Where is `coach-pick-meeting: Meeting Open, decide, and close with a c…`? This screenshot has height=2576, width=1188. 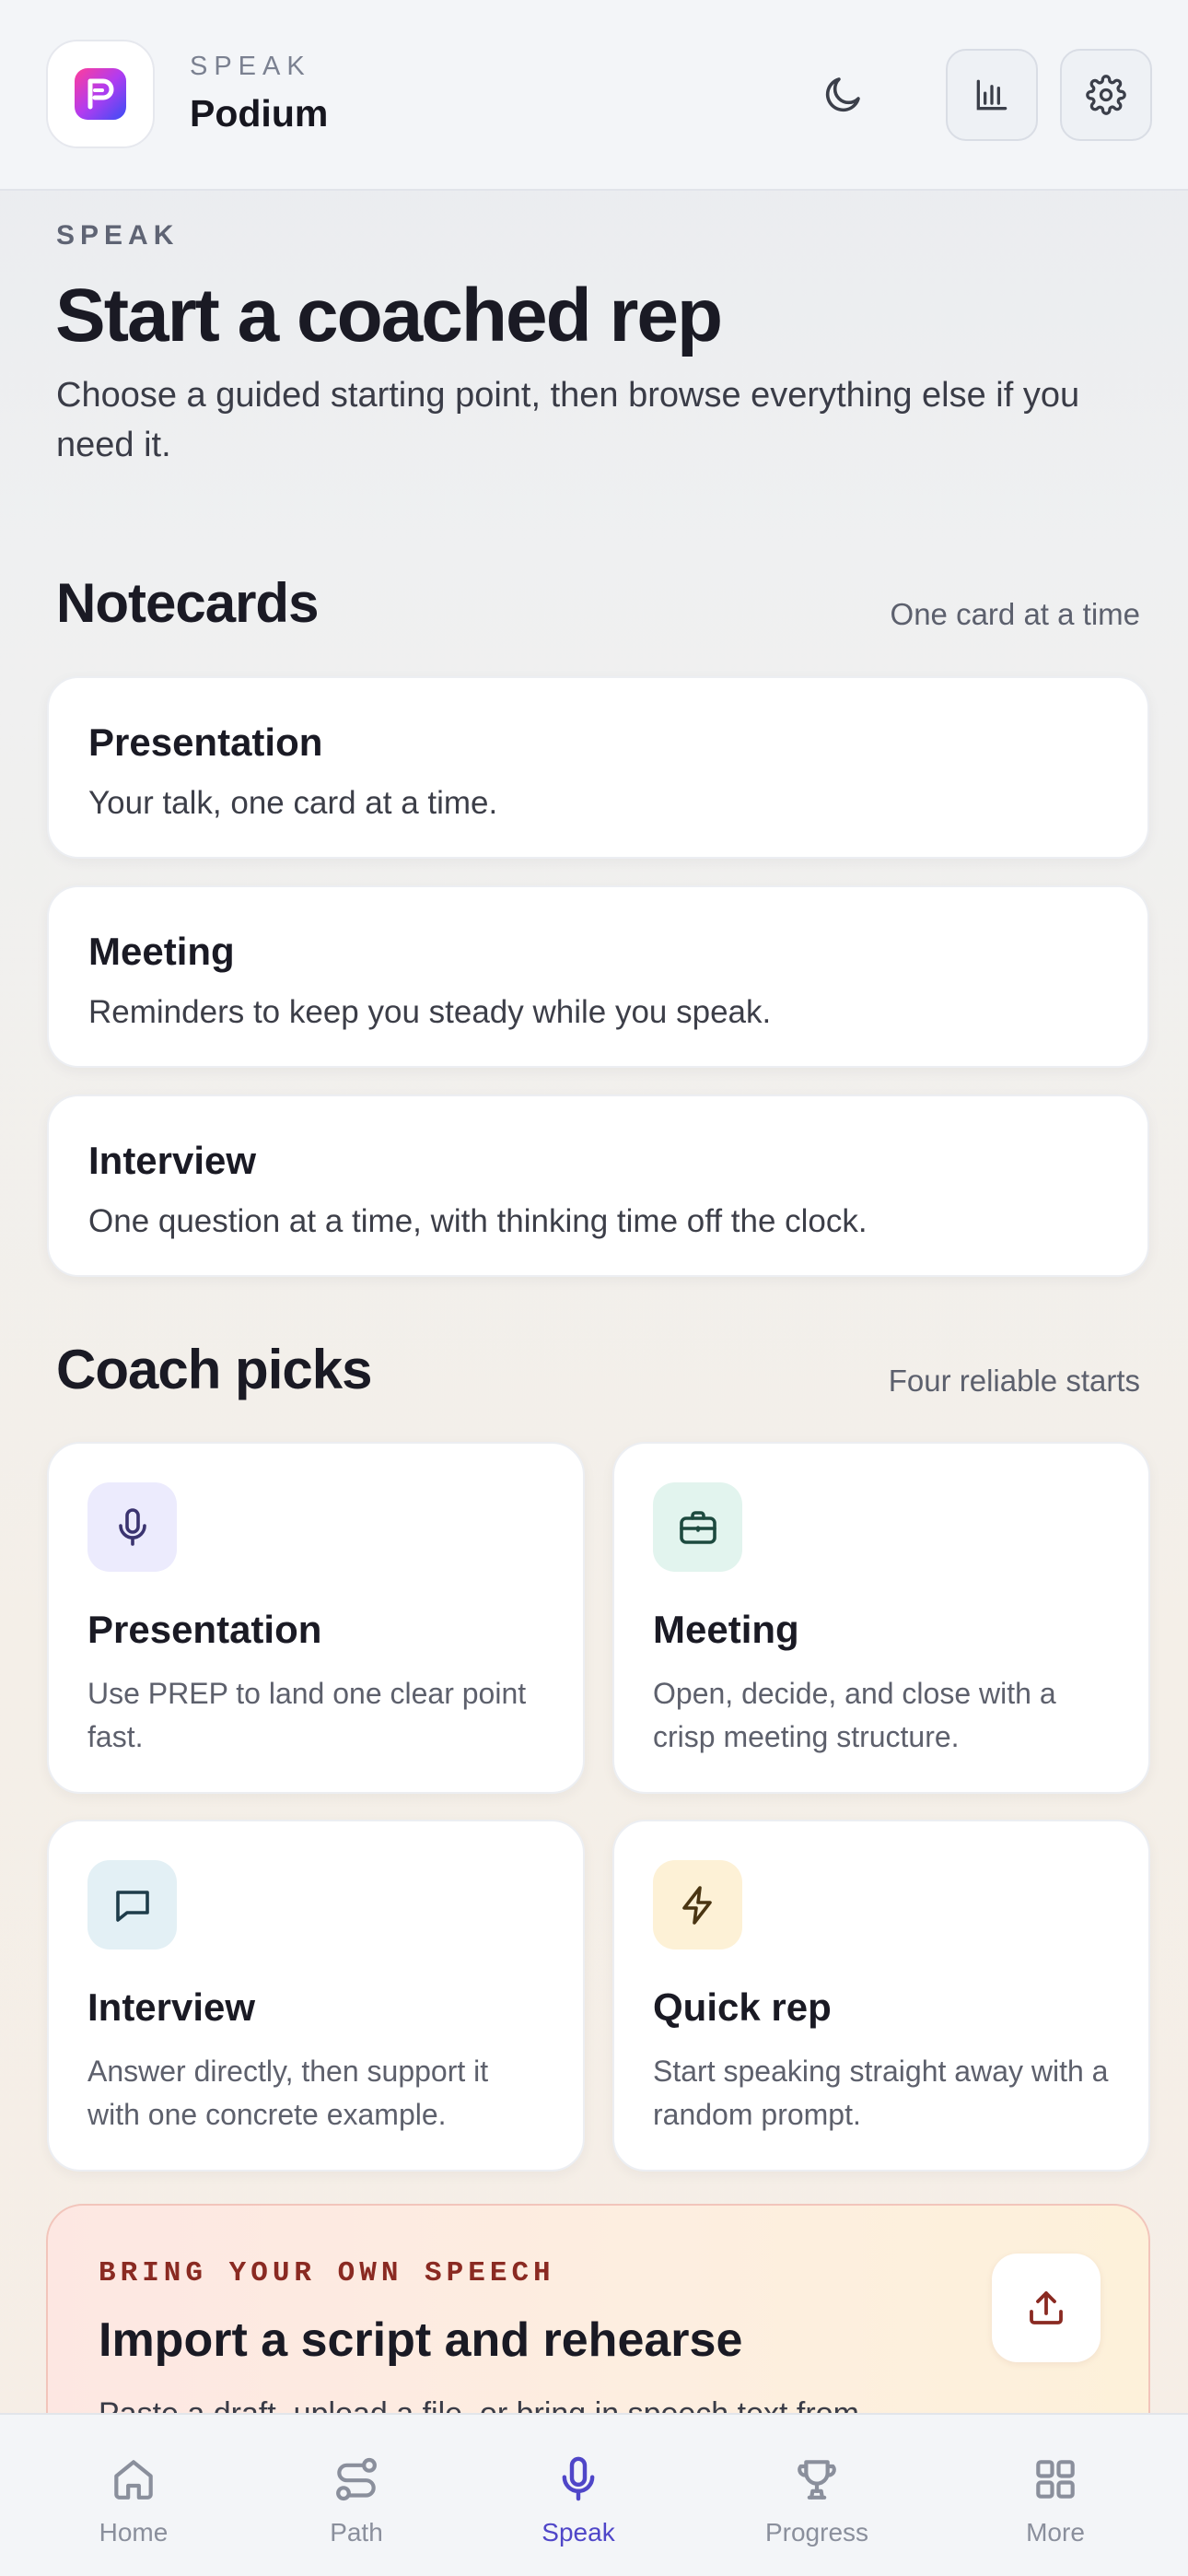
coach-pick-meeting: Meeting Open, decide, and close with a c… is located at coordinates (881, 1618).